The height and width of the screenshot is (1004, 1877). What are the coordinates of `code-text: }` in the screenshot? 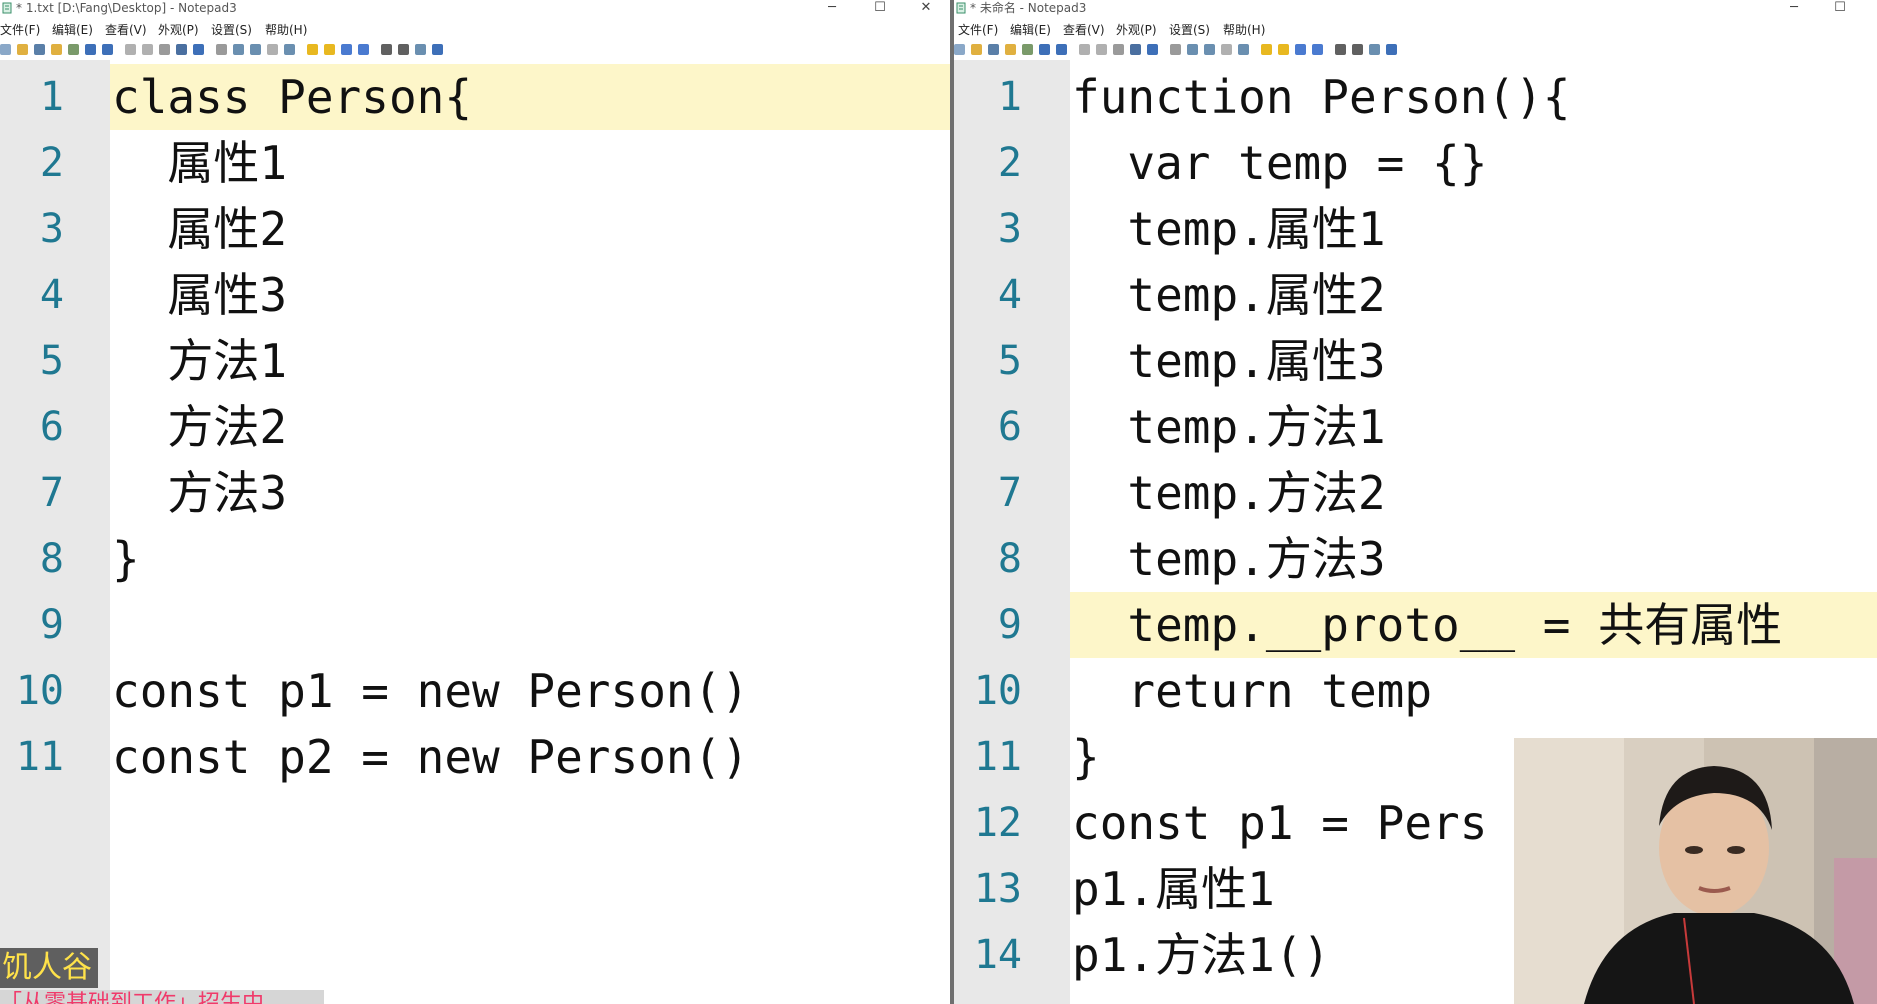 It's located at (126, 559).